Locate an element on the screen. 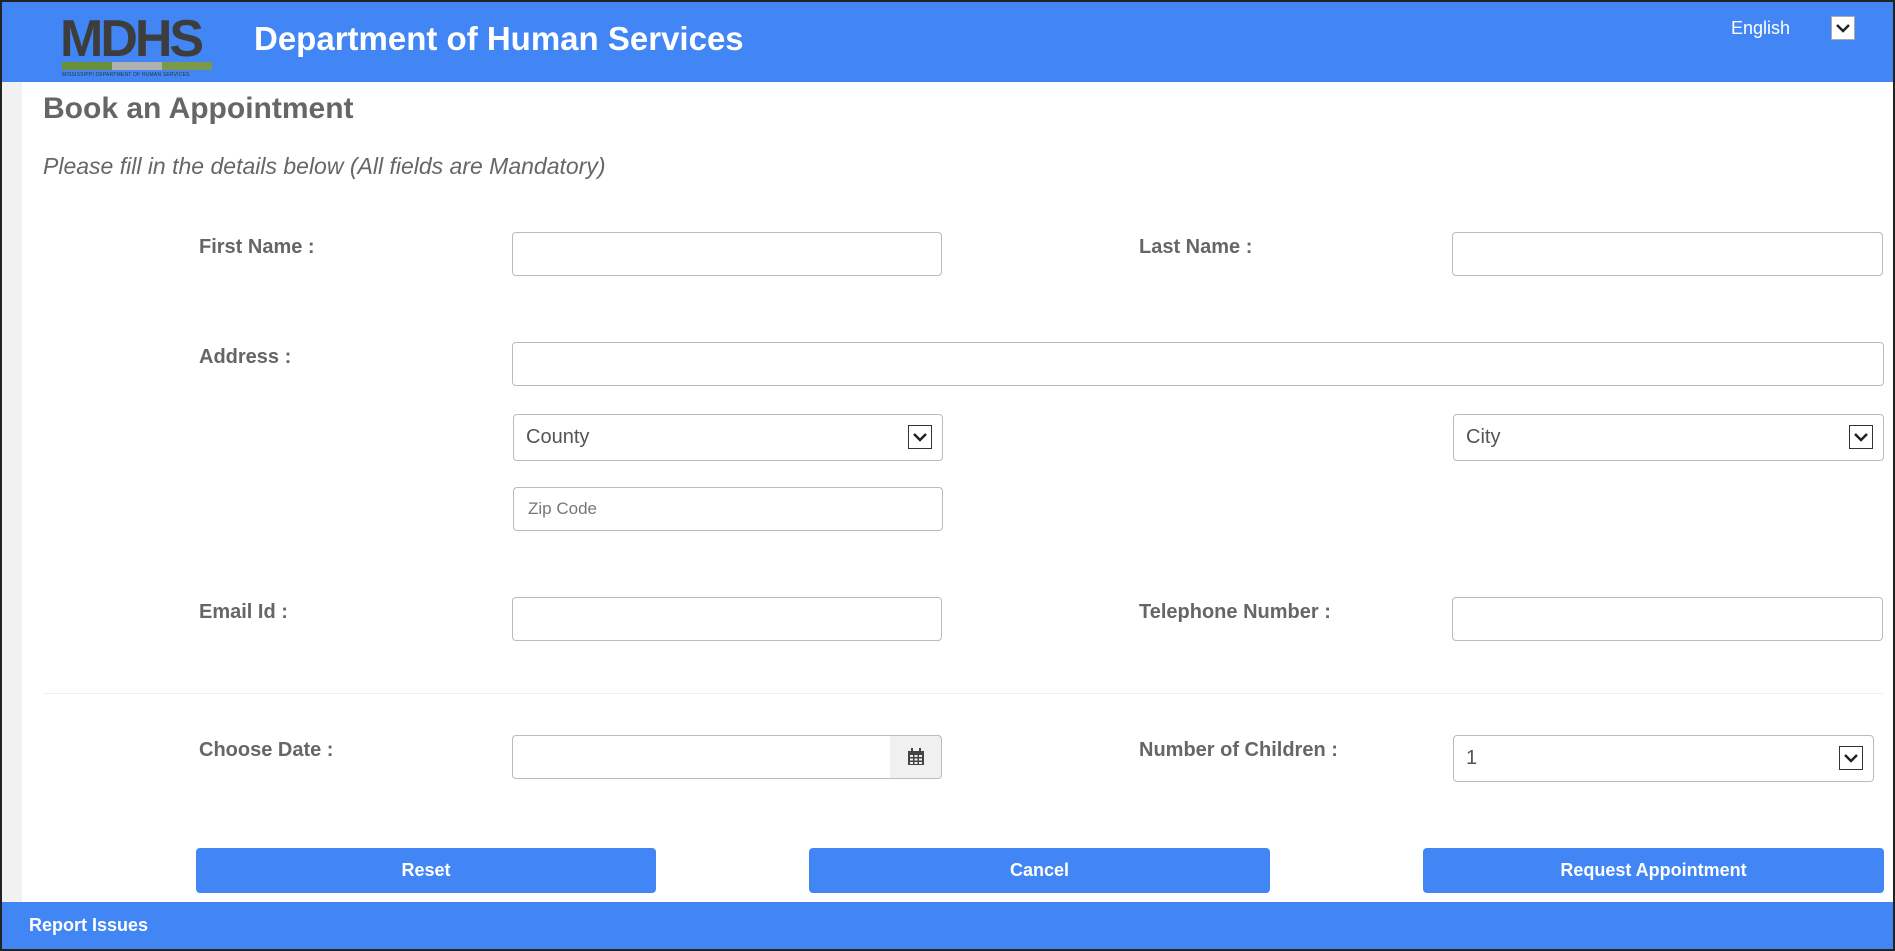 The width and height of the screenshot is (1895, 951). calendar-icon is located at coordinates (915, 756).